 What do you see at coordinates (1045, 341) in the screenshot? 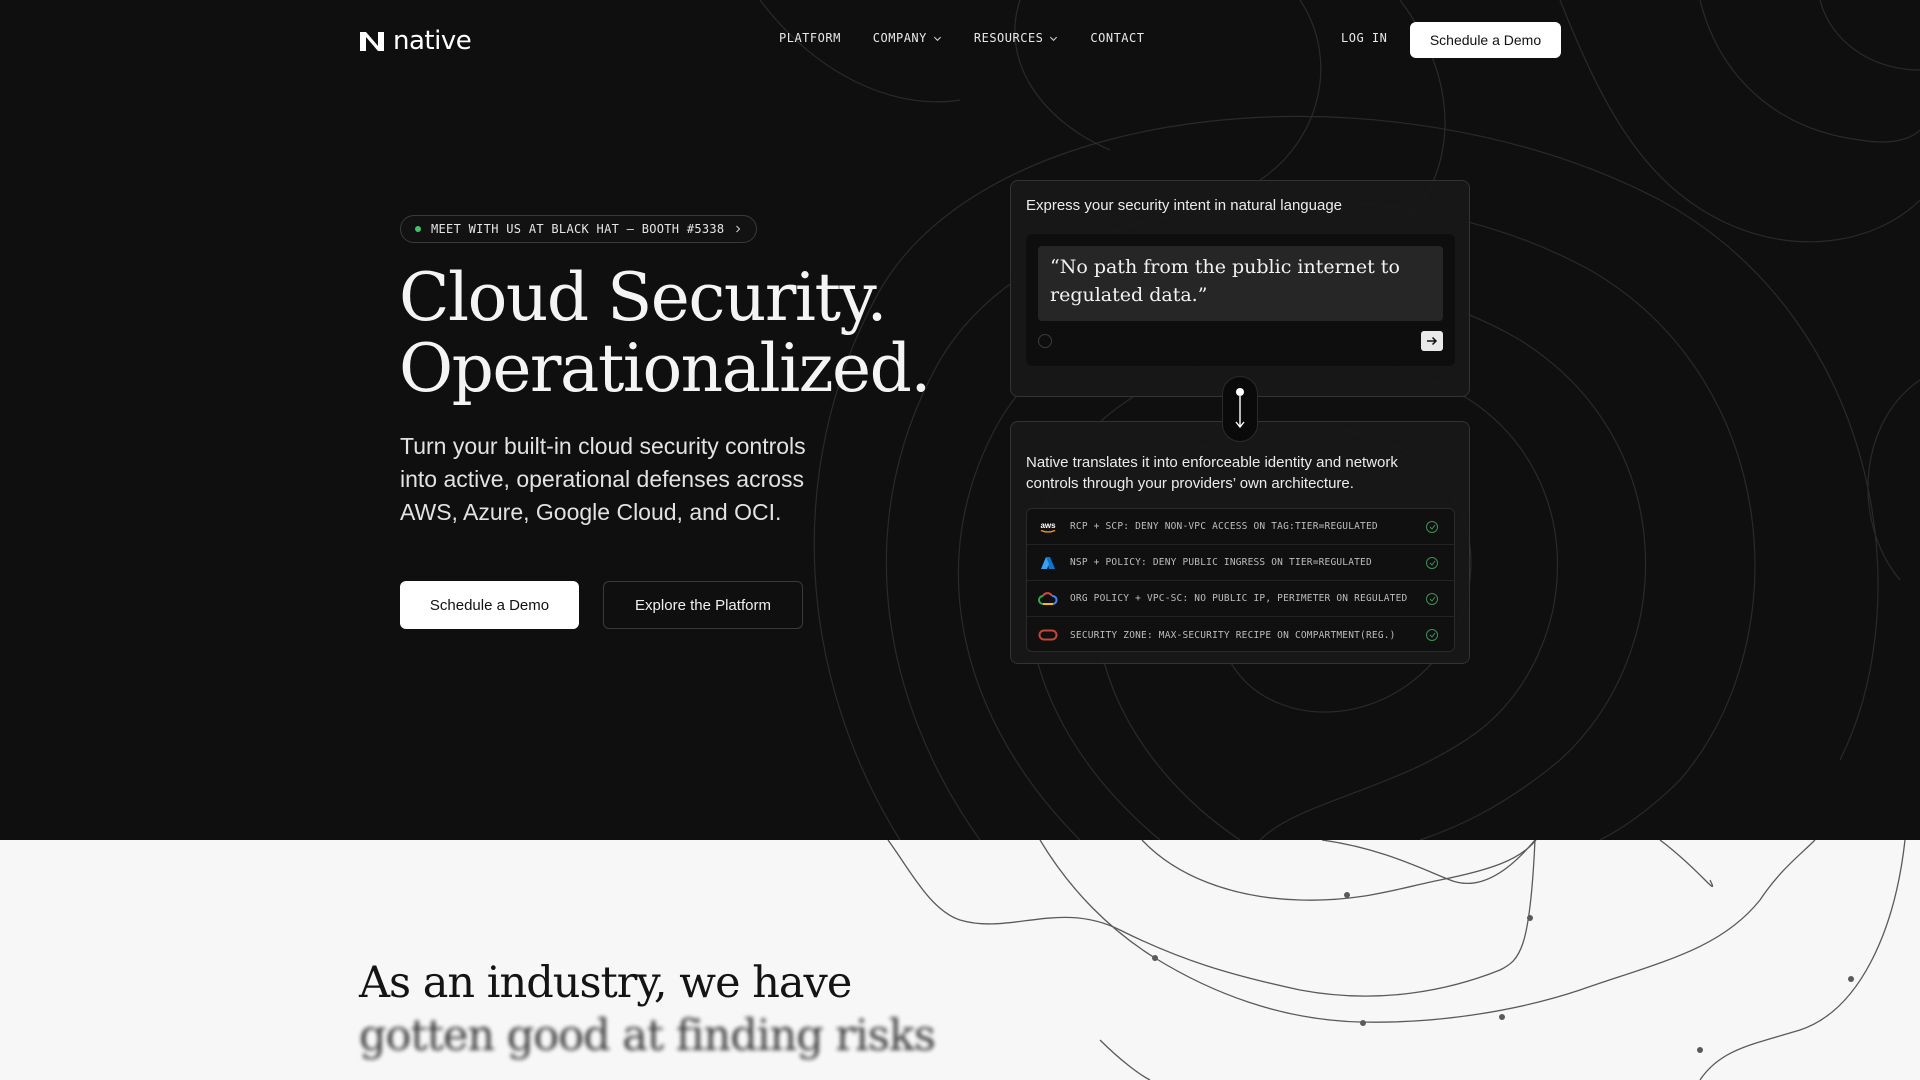
I see `add-icon` at bounding box center [1045, 341].